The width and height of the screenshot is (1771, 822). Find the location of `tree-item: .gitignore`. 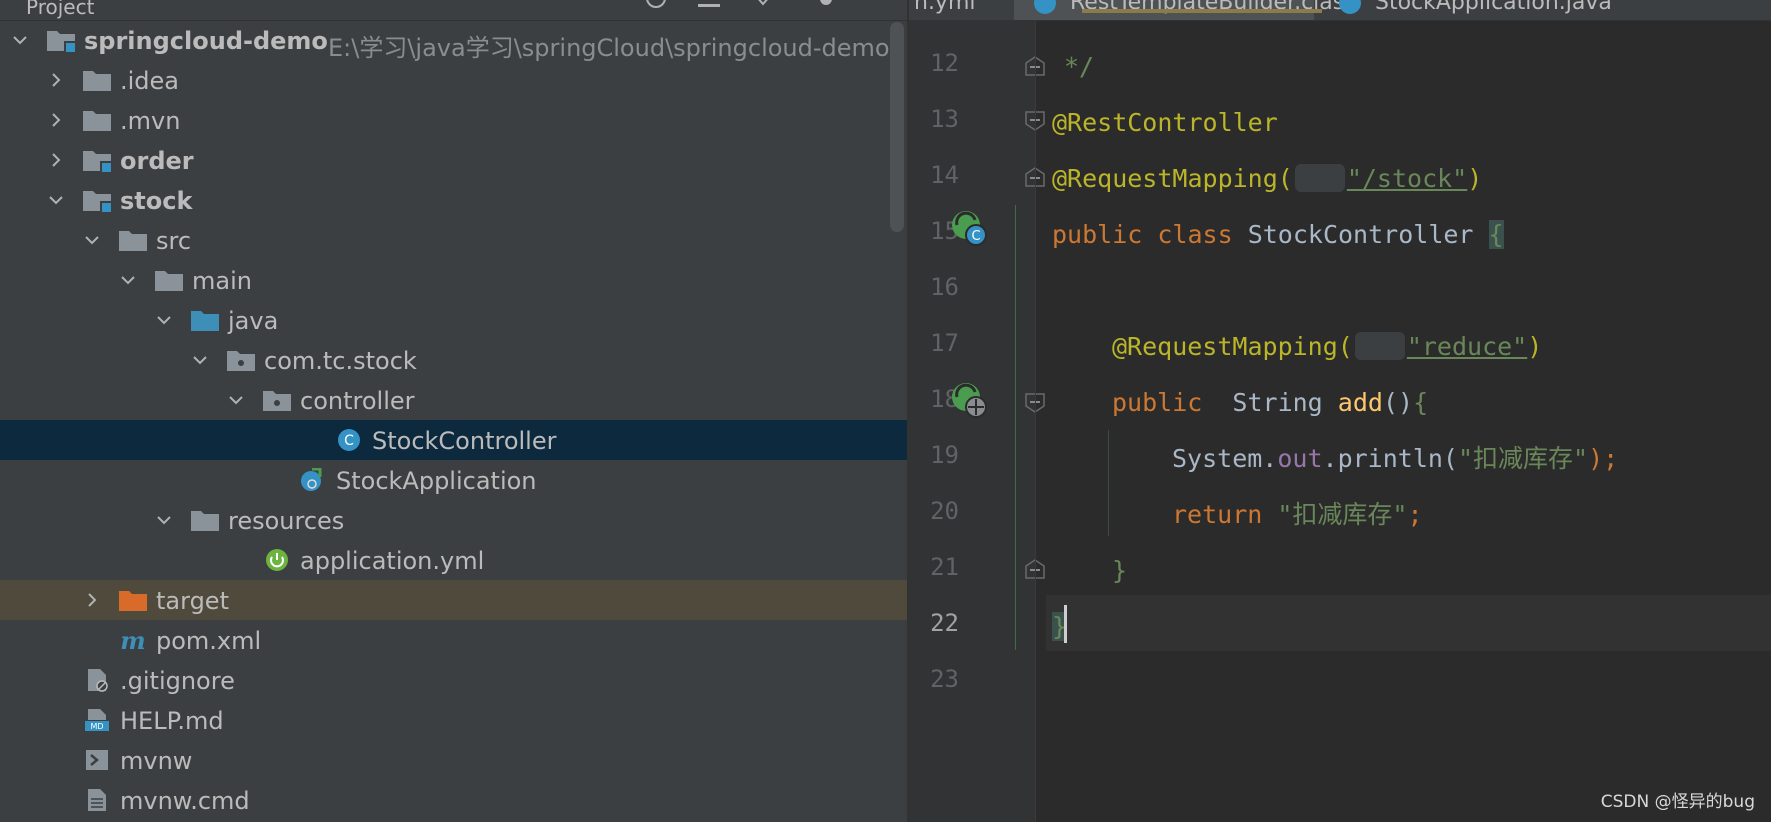

tree-item: .gitignore is located at coordinates (453, 680).